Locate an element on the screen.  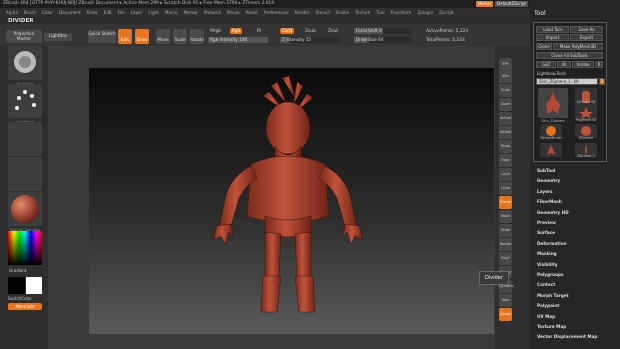
menu-zscript: Zscript is located at coordinates (446, 12).